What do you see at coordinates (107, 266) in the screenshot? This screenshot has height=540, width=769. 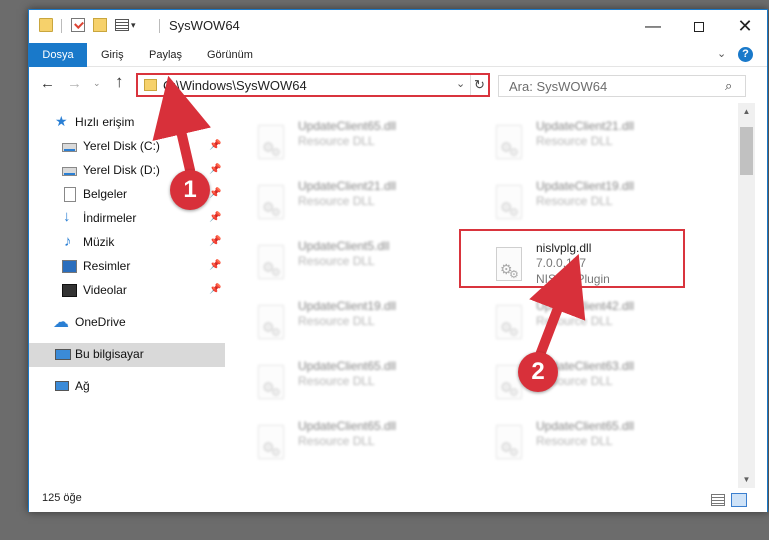 I see `sidebar-item-label: Resimler` at bounding box center [107, 266].